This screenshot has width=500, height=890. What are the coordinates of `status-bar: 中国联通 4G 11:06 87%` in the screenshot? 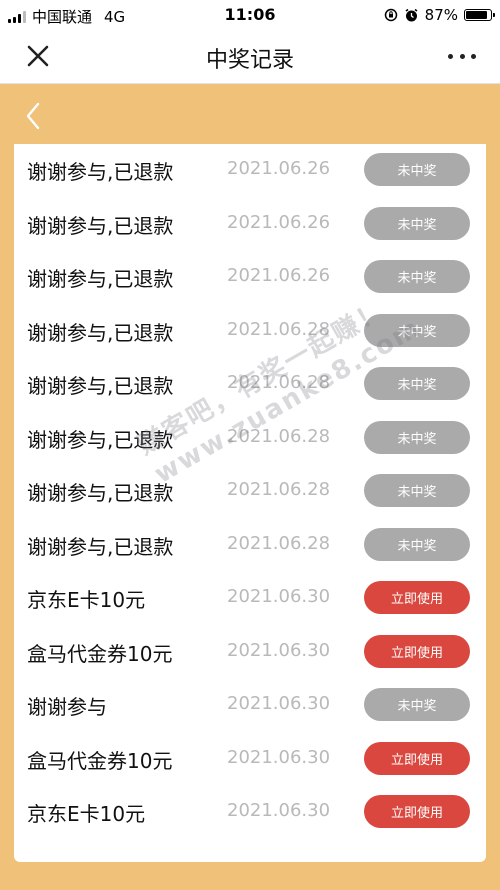 It's located at (250, 15).